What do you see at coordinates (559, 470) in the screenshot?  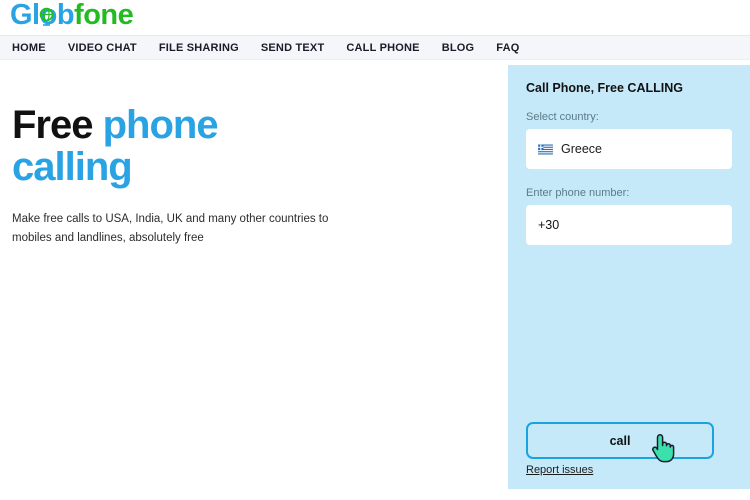 I see `report-issues-link: Report issues` at bounding box center [559, 470].